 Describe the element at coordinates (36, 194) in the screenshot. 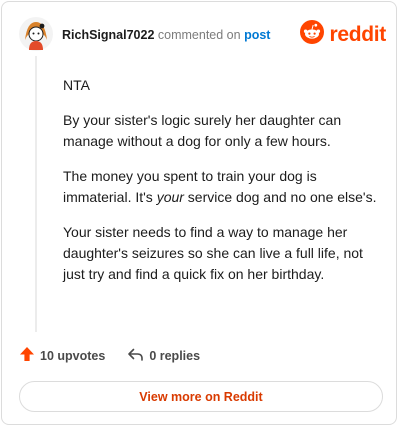

I see `thread-line` at that location.